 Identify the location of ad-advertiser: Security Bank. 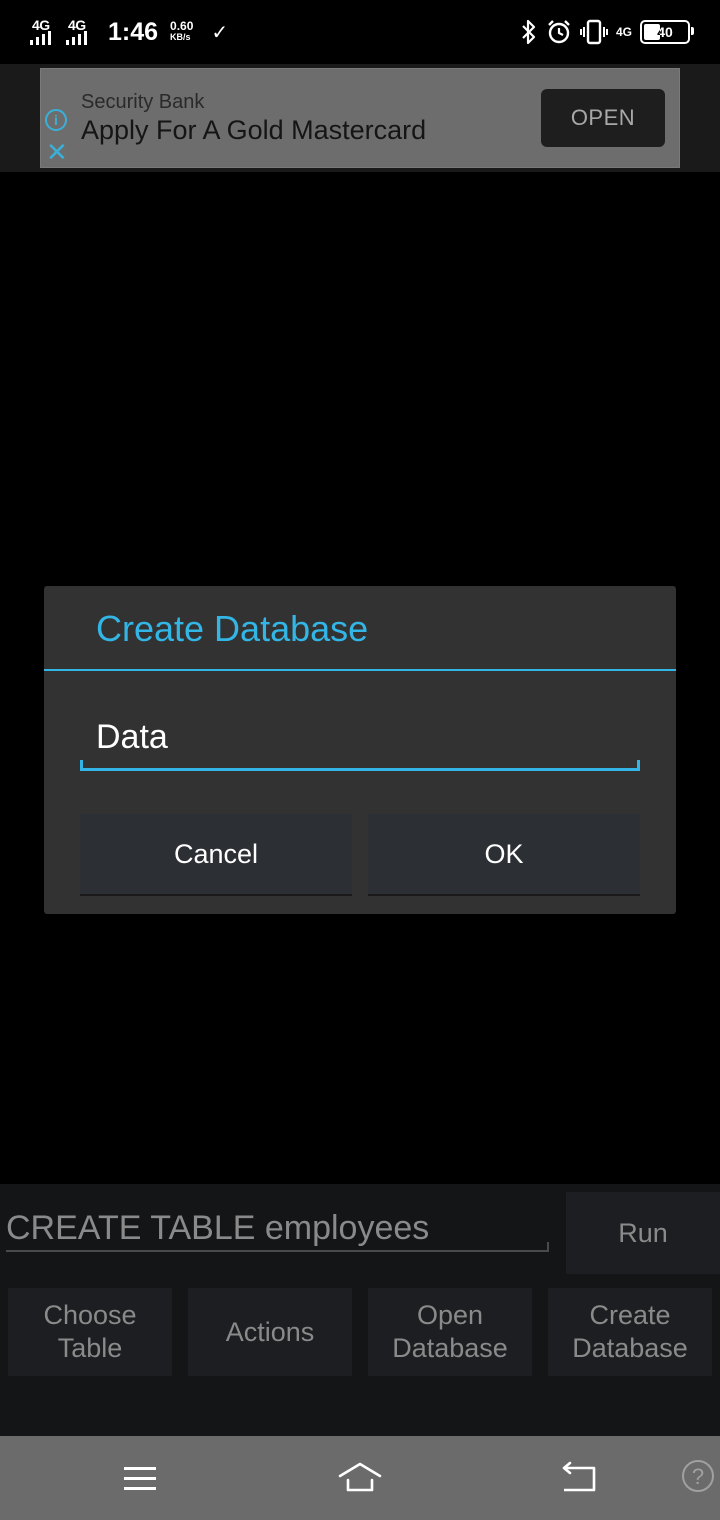
(143, 102).